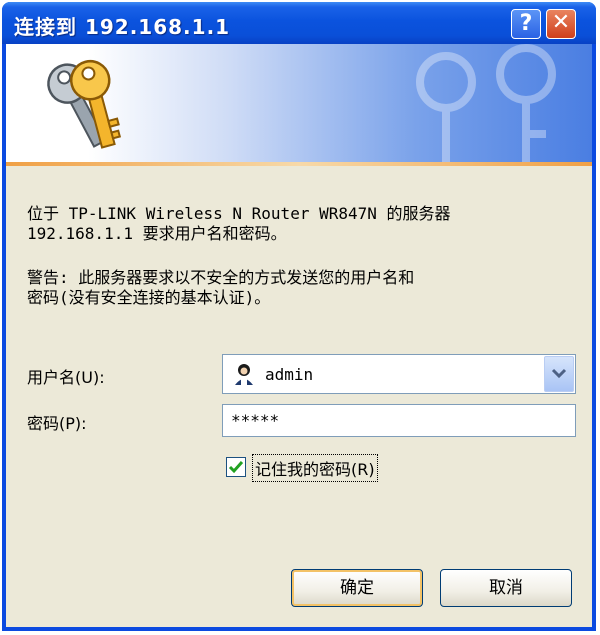  What do you see at coordinates (244, 374) in the screenshot?
I see `user-icon` at bounding box center [244, 374].